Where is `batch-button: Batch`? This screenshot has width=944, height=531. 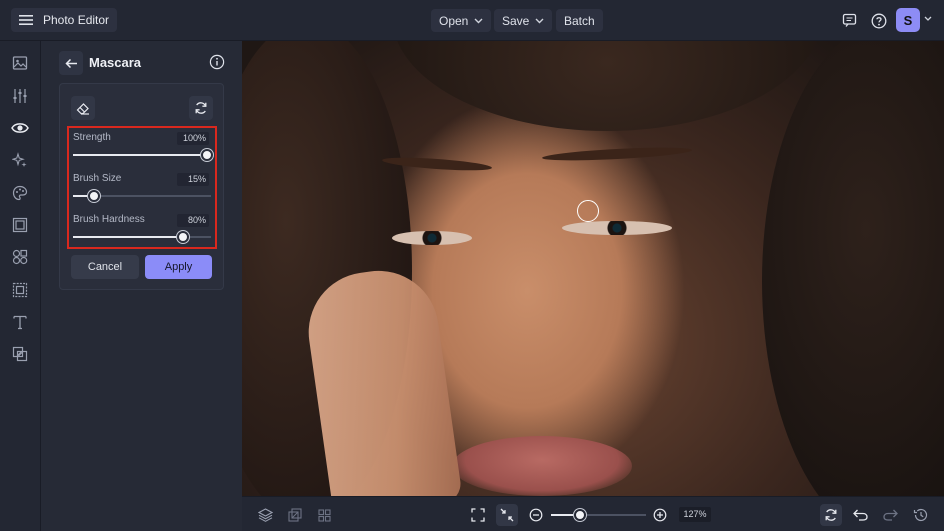
batch-button: Batch is located at coordinates (579, 20).